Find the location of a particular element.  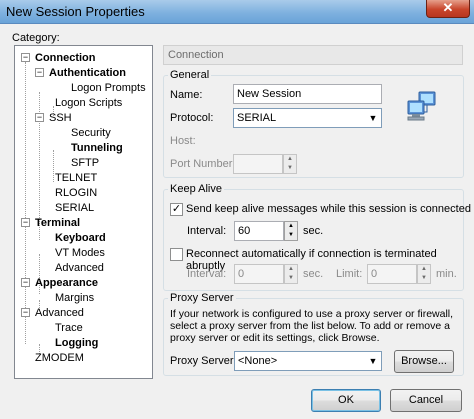

close-button: ✕ is located at coordinates (448, 9).